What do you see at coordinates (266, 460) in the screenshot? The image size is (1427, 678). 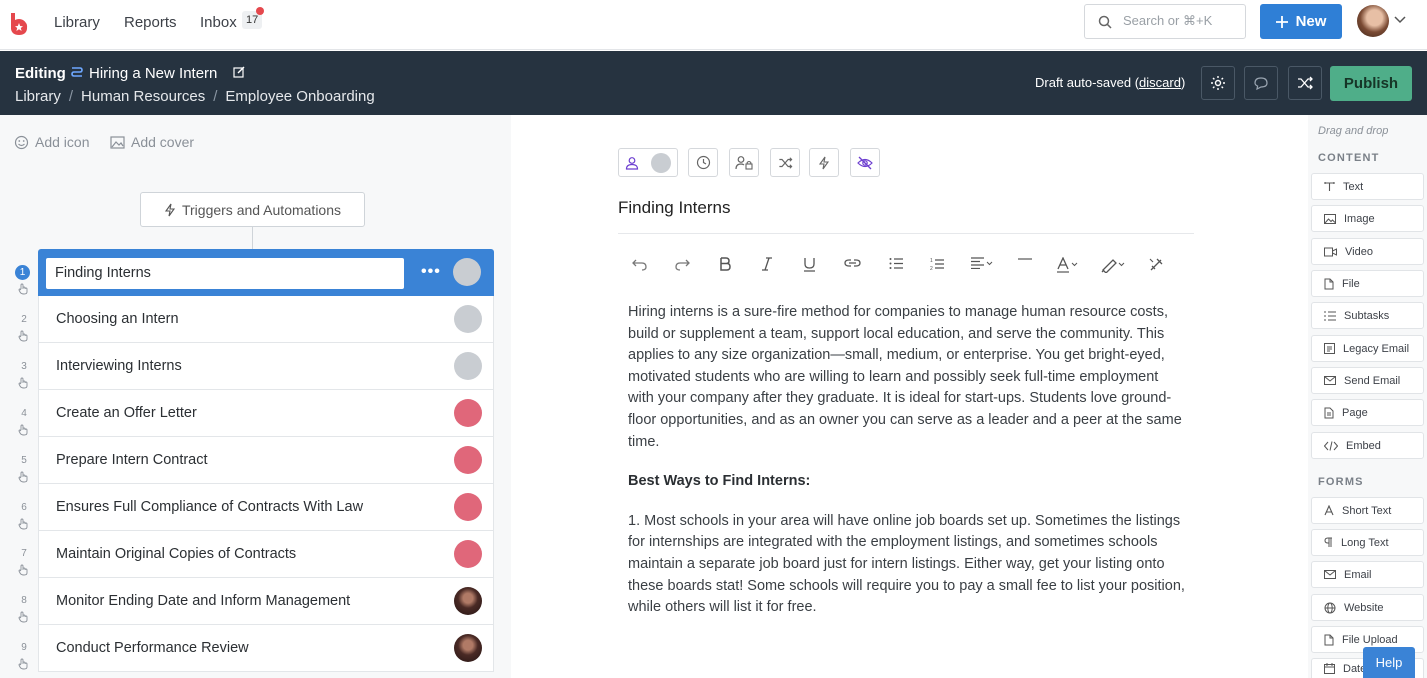 I see `task-item: Prepare Intern Contract` at bounding box center [266, 460].